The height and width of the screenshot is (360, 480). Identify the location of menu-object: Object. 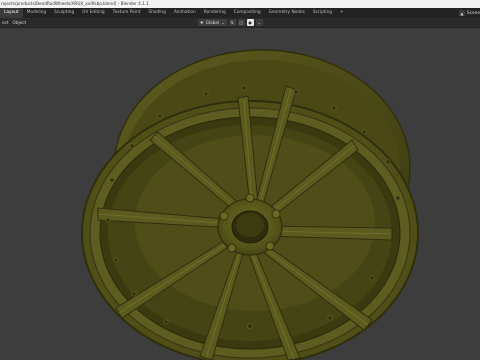
(20, 22).